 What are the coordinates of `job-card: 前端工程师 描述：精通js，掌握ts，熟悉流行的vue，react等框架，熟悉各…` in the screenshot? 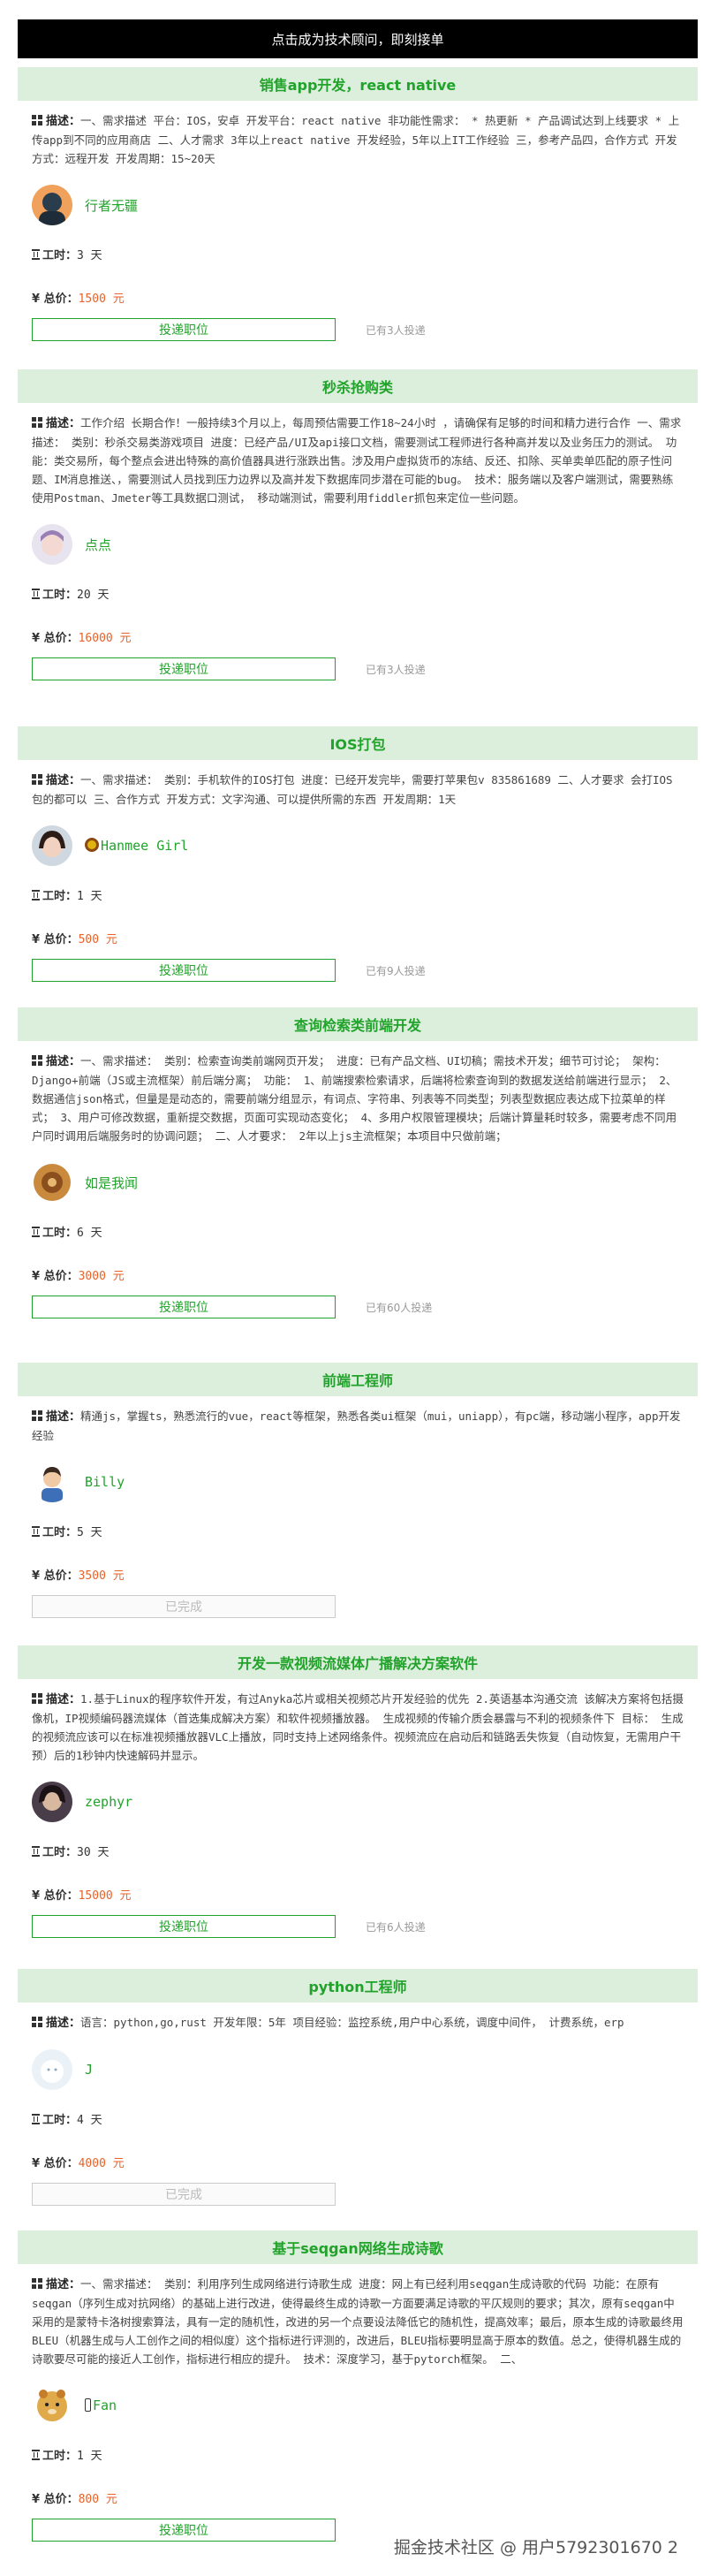 It's located at (358, 1495).